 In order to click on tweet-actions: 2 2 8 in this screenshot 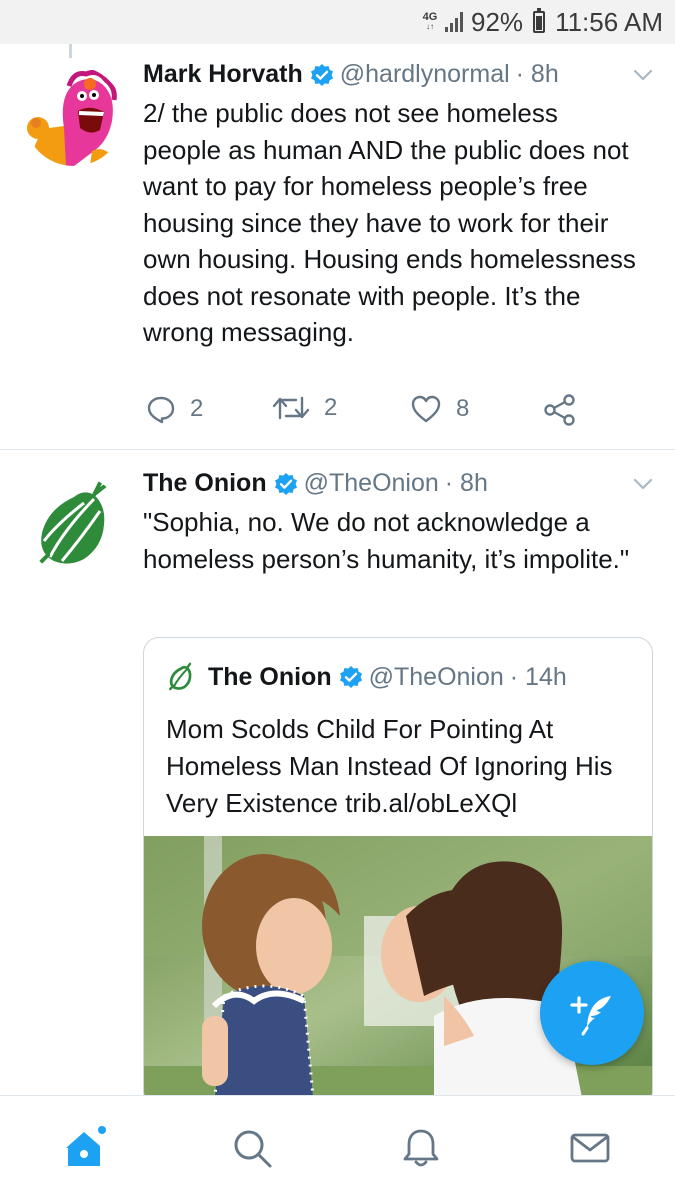, I will do `click(366, 412)`.